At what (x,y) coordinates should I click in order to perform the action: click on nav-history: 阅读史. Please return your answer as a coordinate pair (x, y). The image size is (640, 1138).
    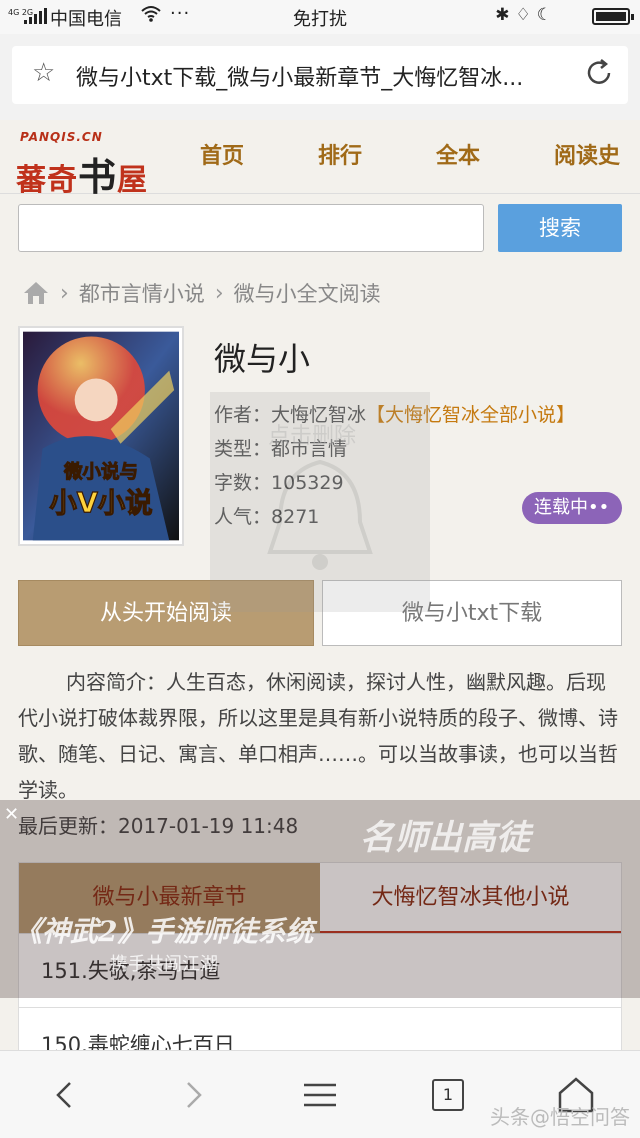
    Looking at the image, I should click on (587, 154).